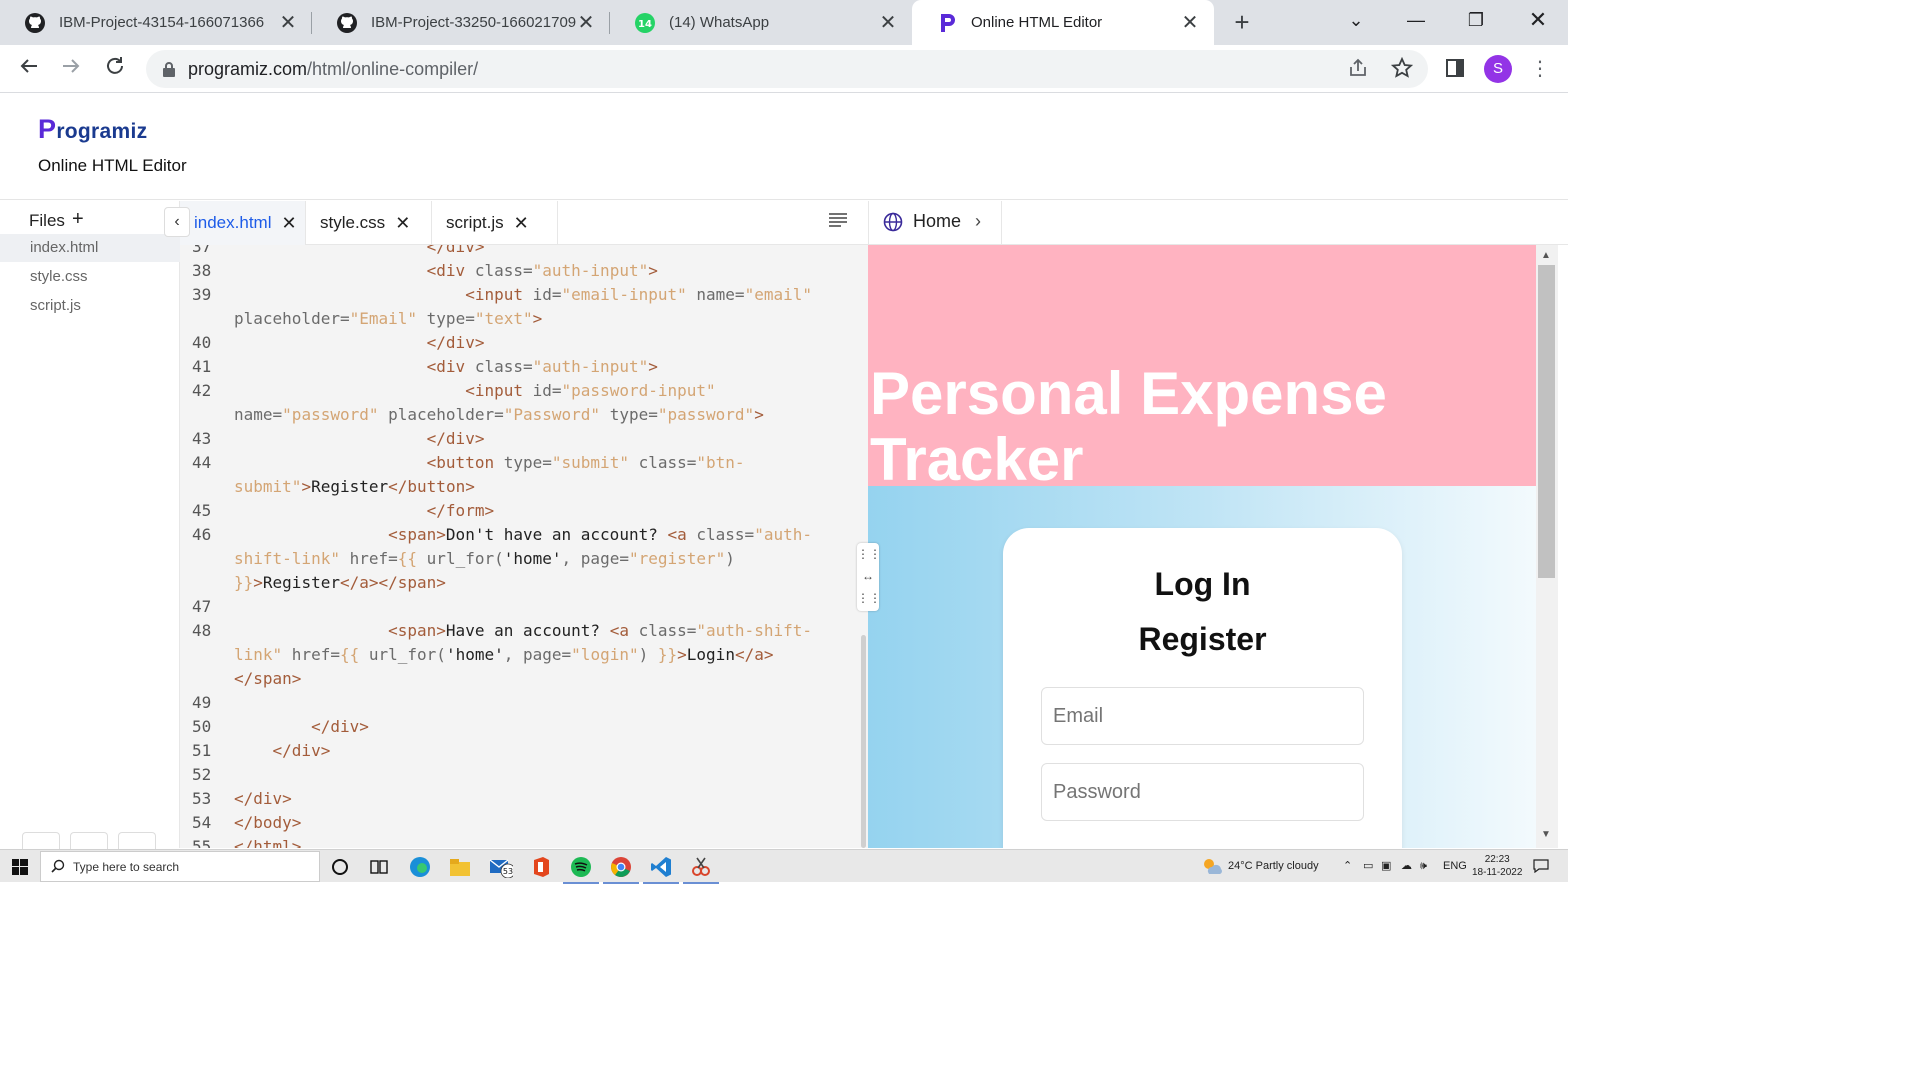  What do you see at coordinates (112, 165) in the screenshot?
I see `page-title: Online HTML Editor` at bounding box center [112, 165].